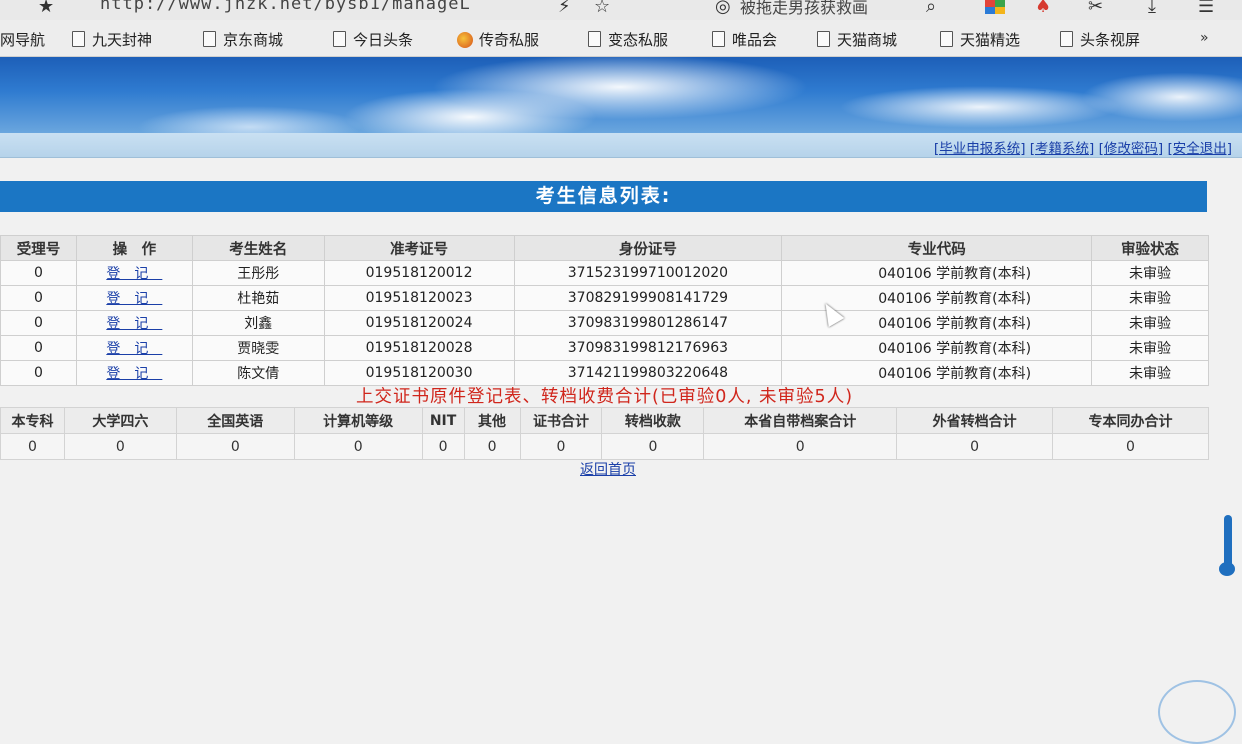 Image resolution: width=1242 pixels, height=744 pixels. I want to click on link-logout: [安全退出], so click(1199, 149).